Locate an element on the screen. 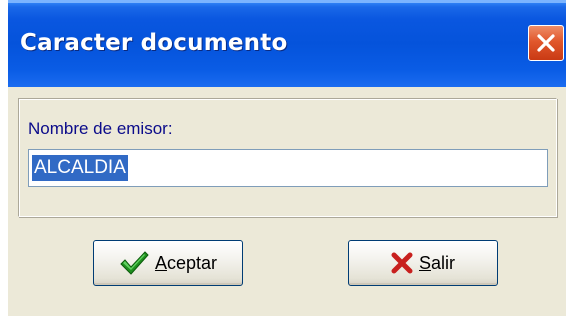  checkmark-icon is located at coordinates (134, 263).